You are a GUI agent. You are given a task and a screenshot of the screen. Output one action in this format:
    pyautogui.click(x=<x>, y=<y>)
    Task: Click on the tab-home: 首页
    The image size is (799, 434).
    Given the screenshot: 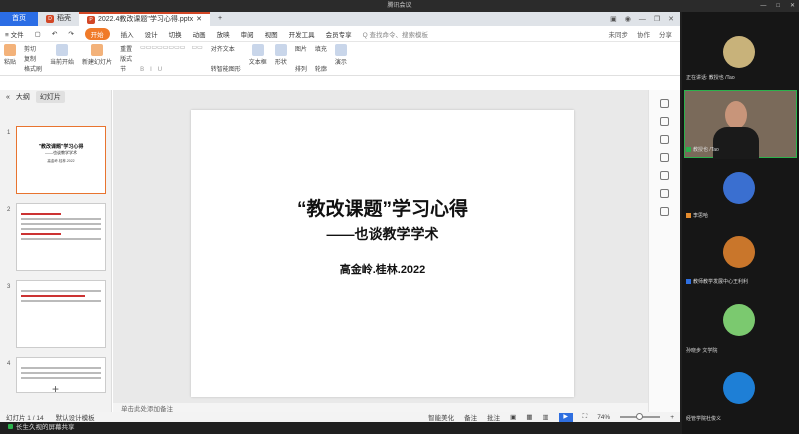 What is the action you would take?
    pyautogui.click(x=19, y=19)
    